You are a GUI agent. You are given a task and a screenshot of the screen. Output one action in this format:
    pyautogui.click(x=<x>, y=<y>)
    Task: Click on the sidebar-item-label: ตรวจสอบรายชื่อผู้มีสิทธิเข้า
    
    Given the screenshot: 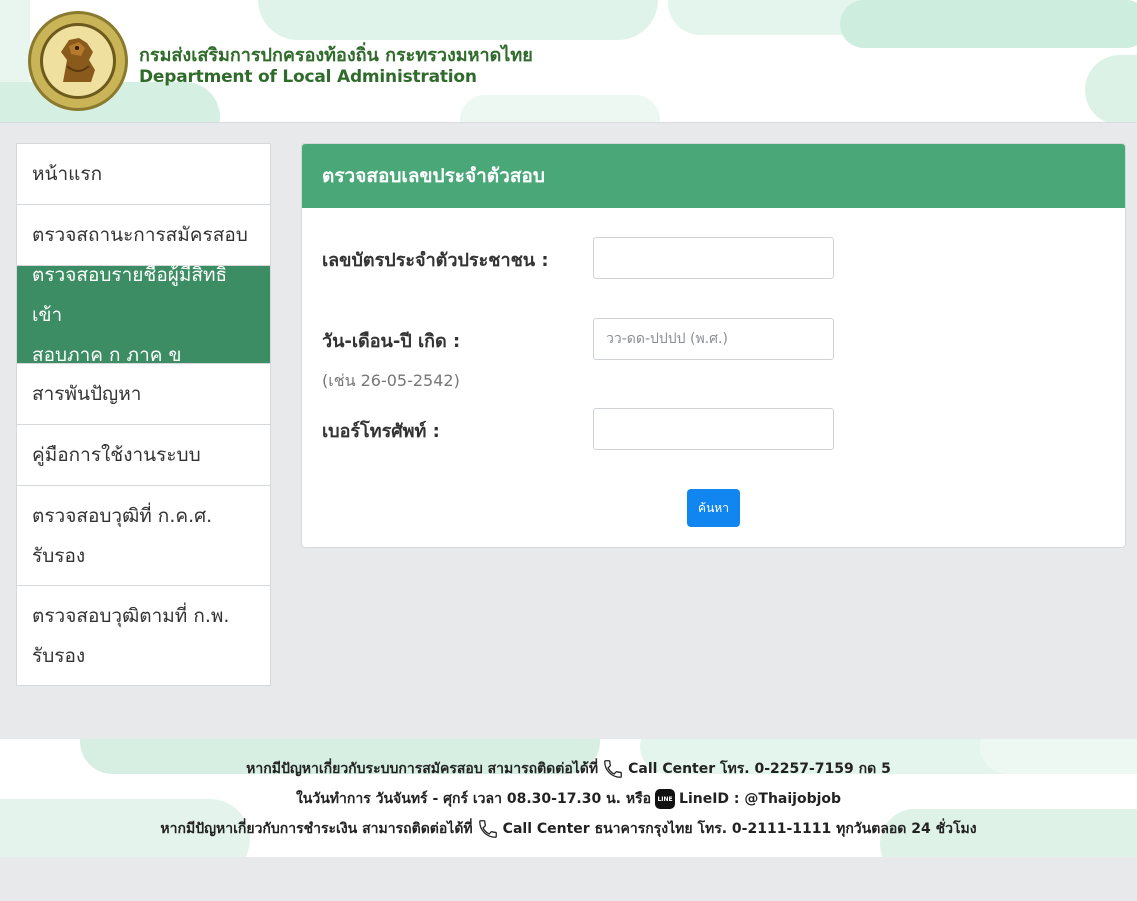 What is the action you would take?
    pyautogui.click(x=130, y=294)
    